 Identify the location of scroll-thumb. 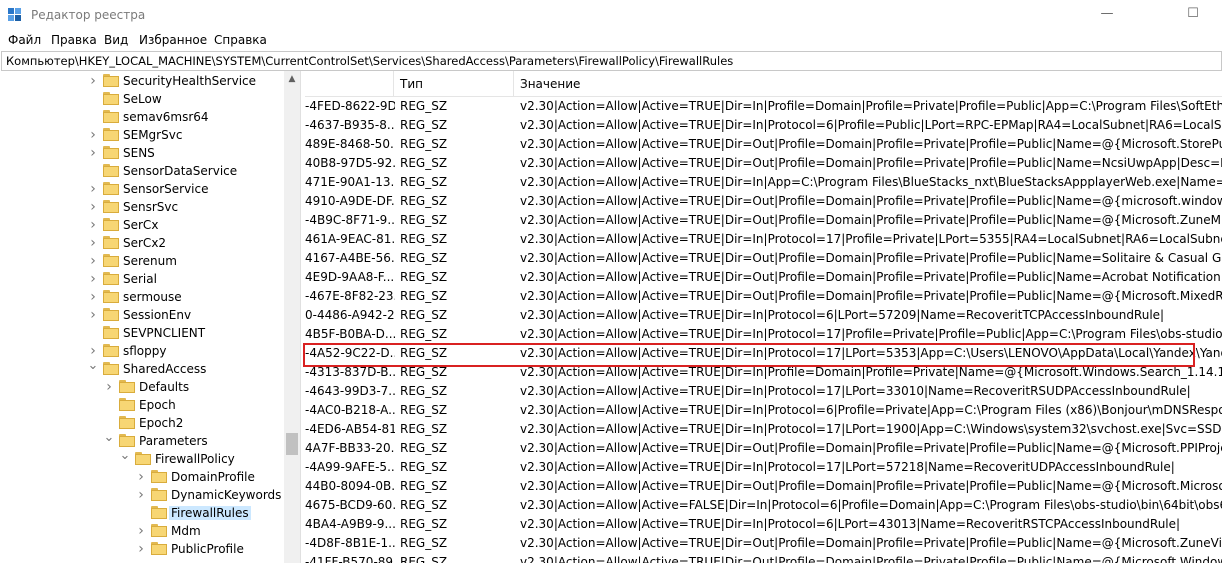
(292, 444).